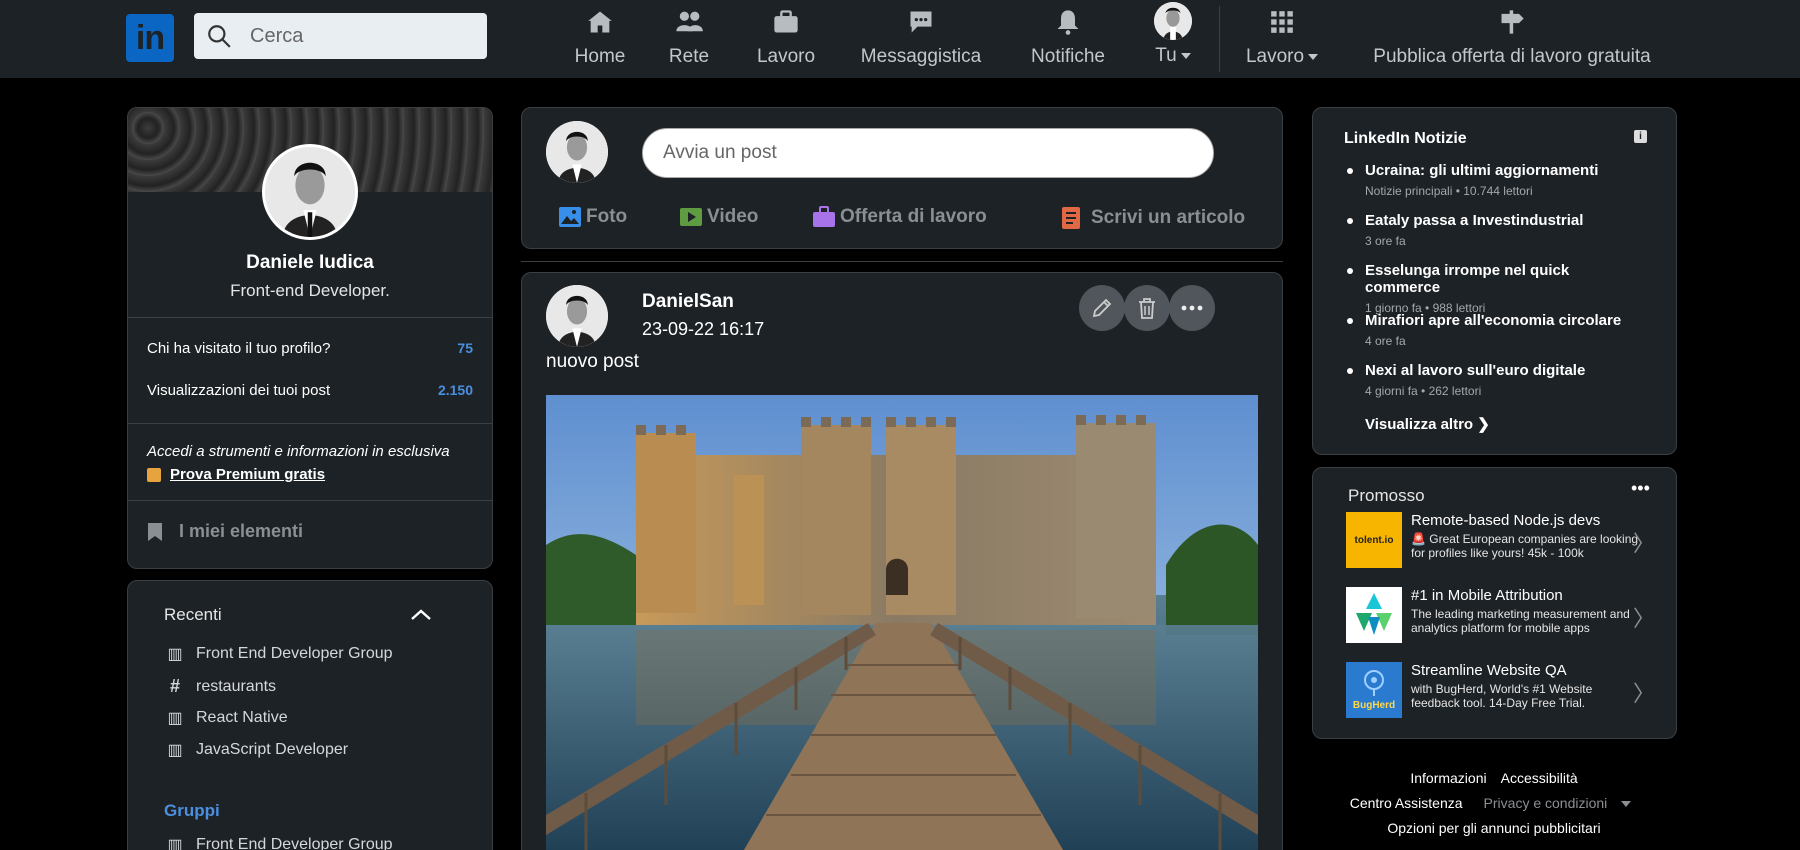  I want to click on footer-link: Informazioni, so click(1448, 778).